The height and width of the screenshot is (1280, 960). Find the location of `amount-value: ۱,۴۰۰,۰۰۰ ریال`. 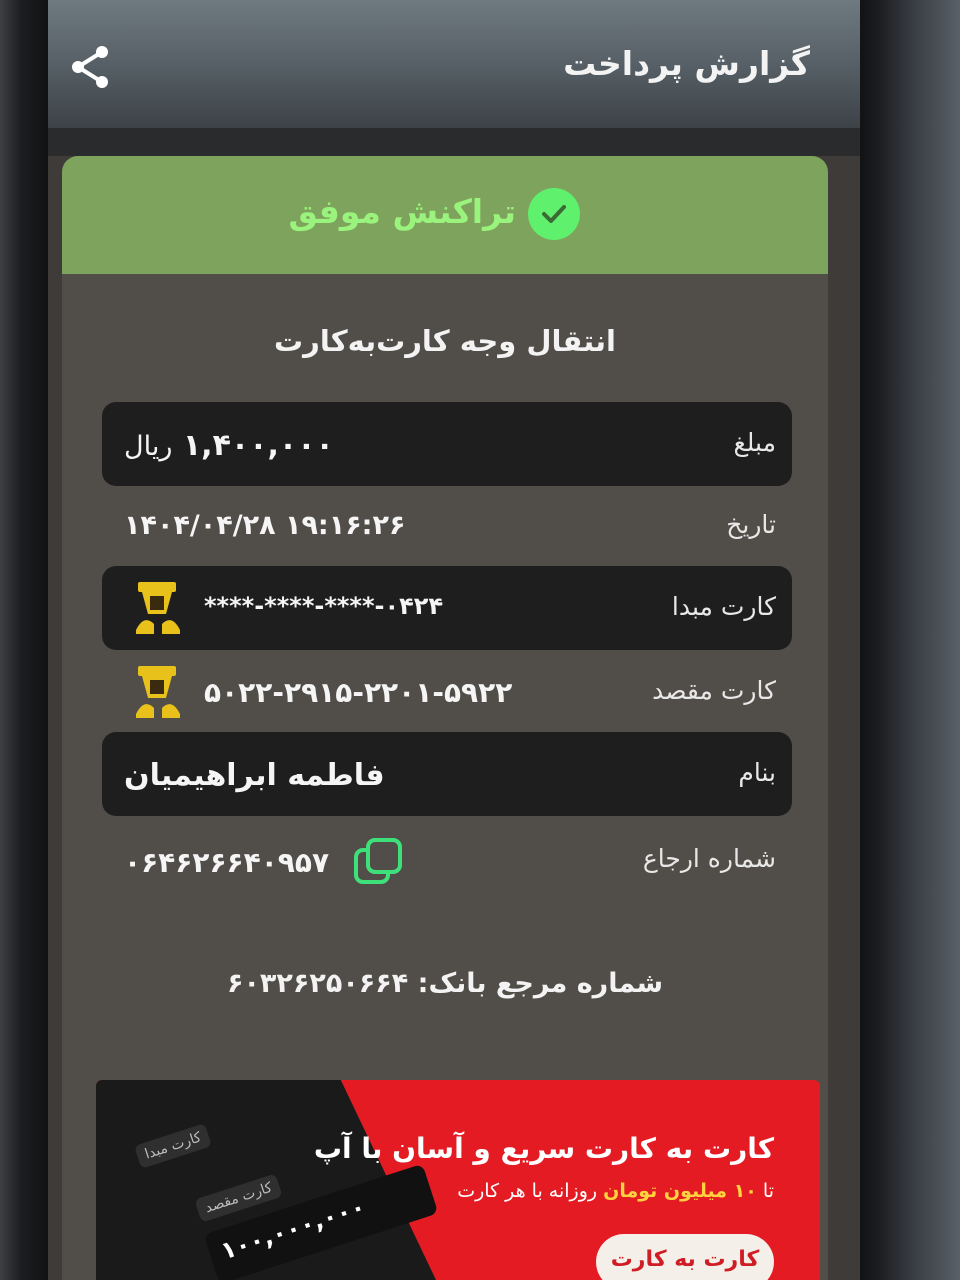

amount-value: ۱,۴۰۰,۰۰۰ ریال is located at coordinates (229, 445).